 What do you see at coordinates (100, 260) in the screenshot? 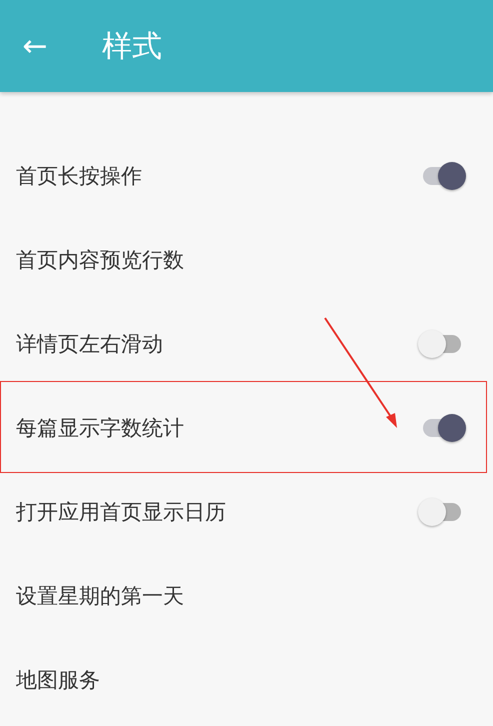
I see `setting-label: 首页内容预览行数` at bounding box center [100, 260].